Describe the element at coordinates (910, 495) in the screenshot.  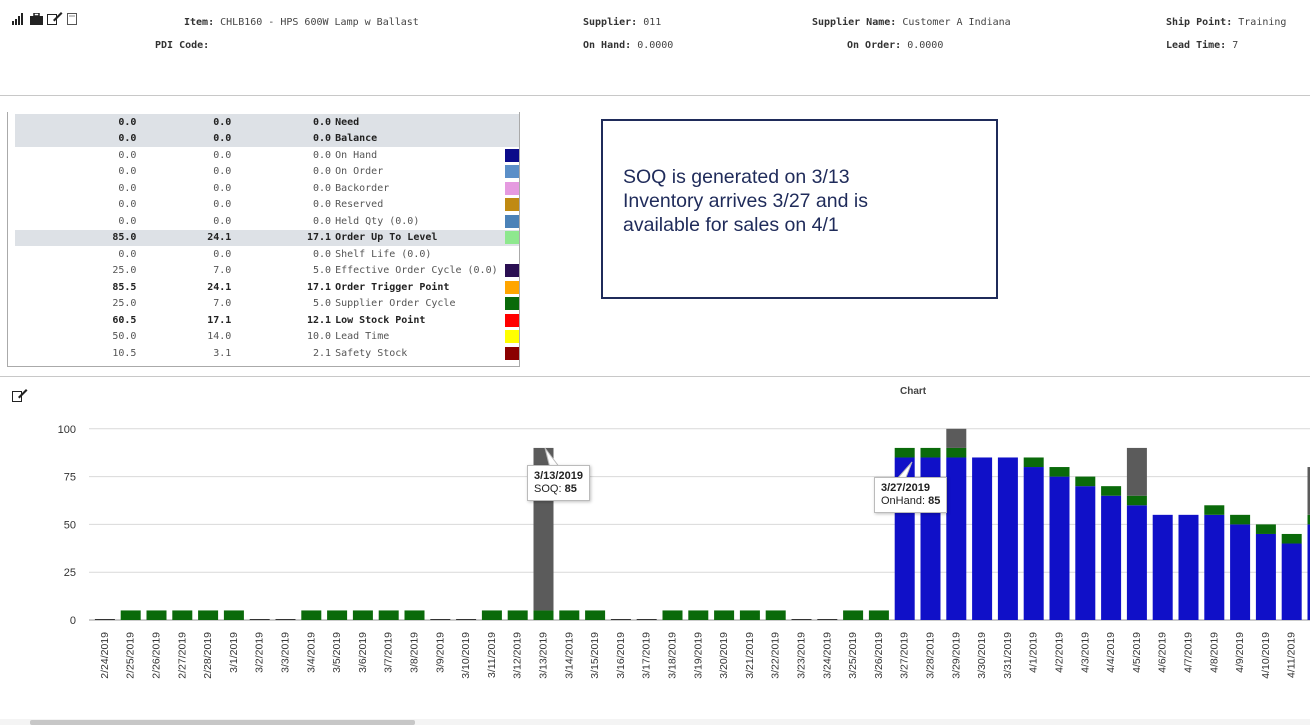
I see `onhand-tooltip: 3/27/2019 OnHand: 85` at that location.